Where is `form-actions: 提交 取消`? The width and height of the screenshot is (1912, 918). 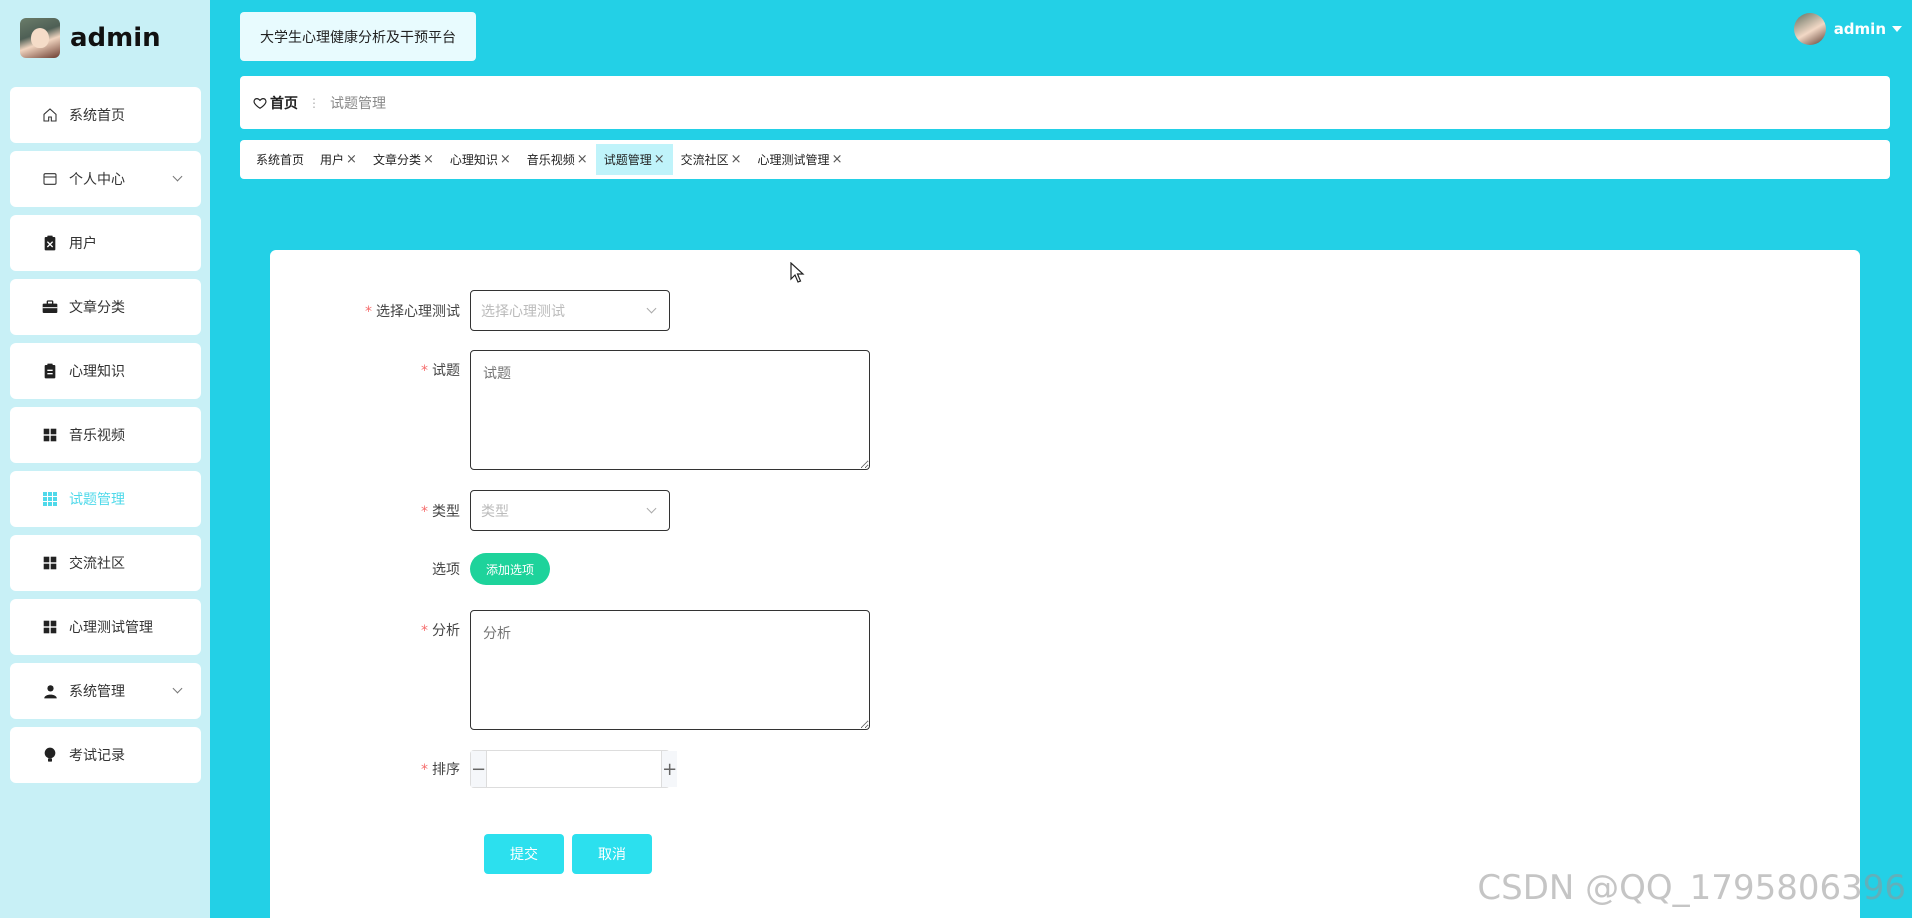
form-actions: 提交 取消 is located at coordinates (572, 854).